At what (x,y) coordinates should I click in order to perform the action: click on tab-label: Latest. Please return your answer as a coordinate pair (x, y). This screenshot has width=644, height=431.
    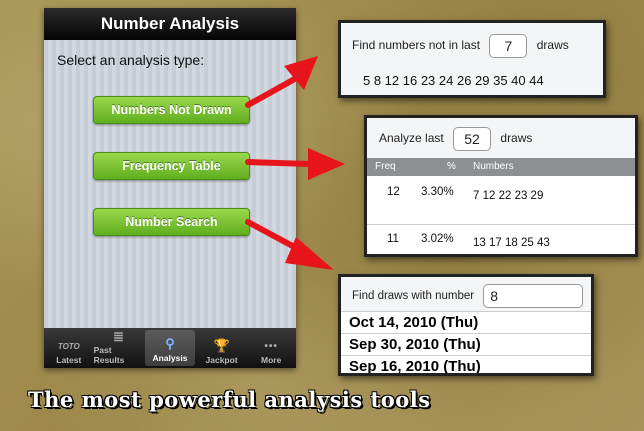
    Looking at the image, I should click on (69, 360).